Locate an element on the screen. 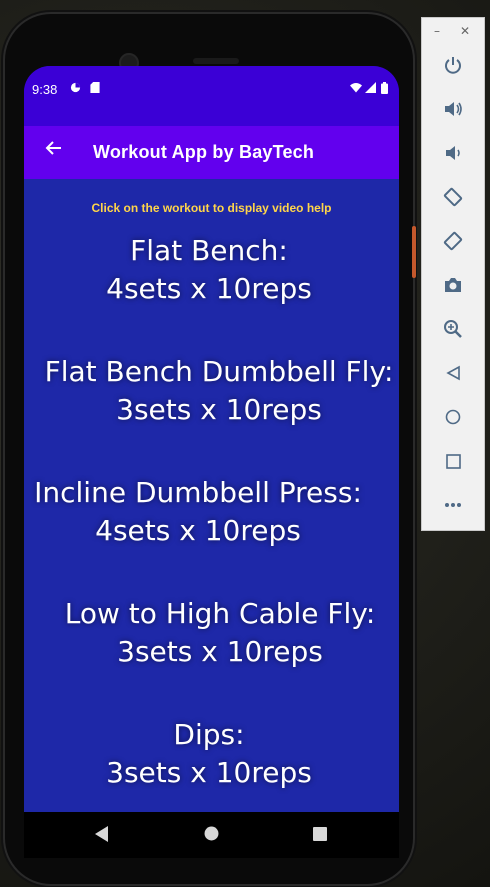 The width and height of the screenshot is (490, 887). workout-item: Flat Bench Dumbbell Fly: 3sets x 10reps is located at coordinates (218, 391).